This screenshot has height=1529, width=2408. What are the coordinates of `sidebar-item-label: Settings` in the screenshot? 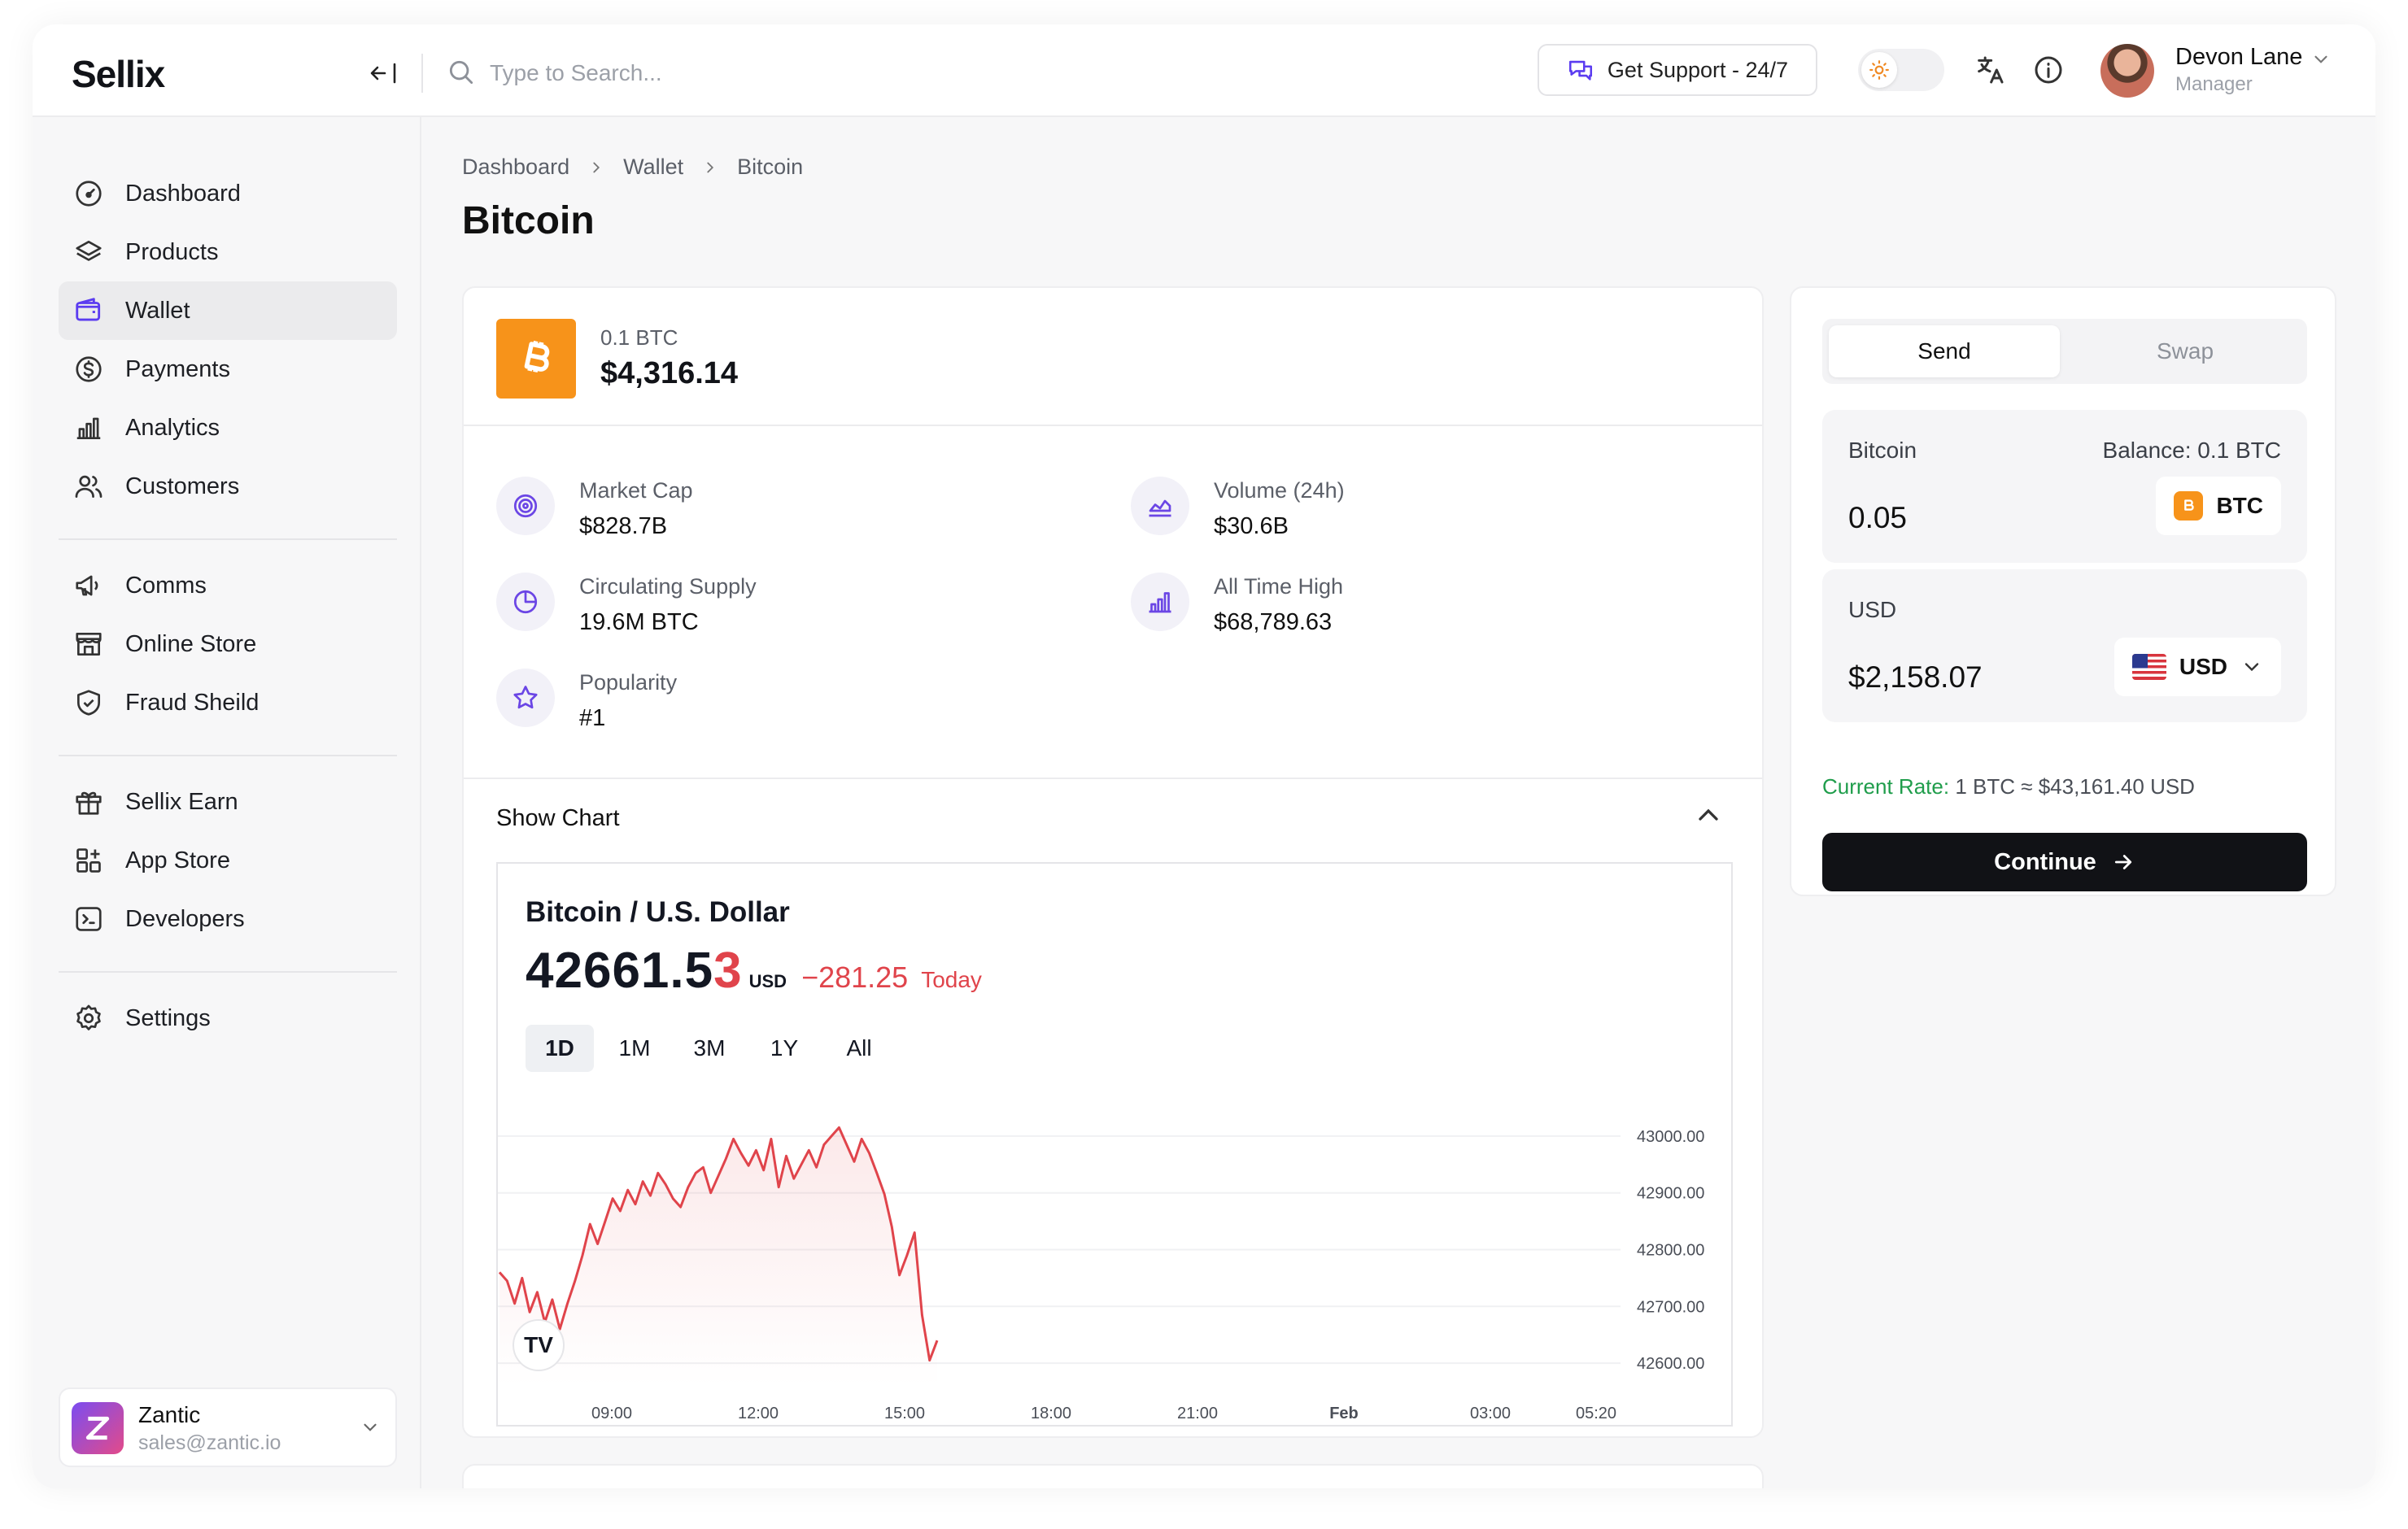 It's located at (168, 1017).